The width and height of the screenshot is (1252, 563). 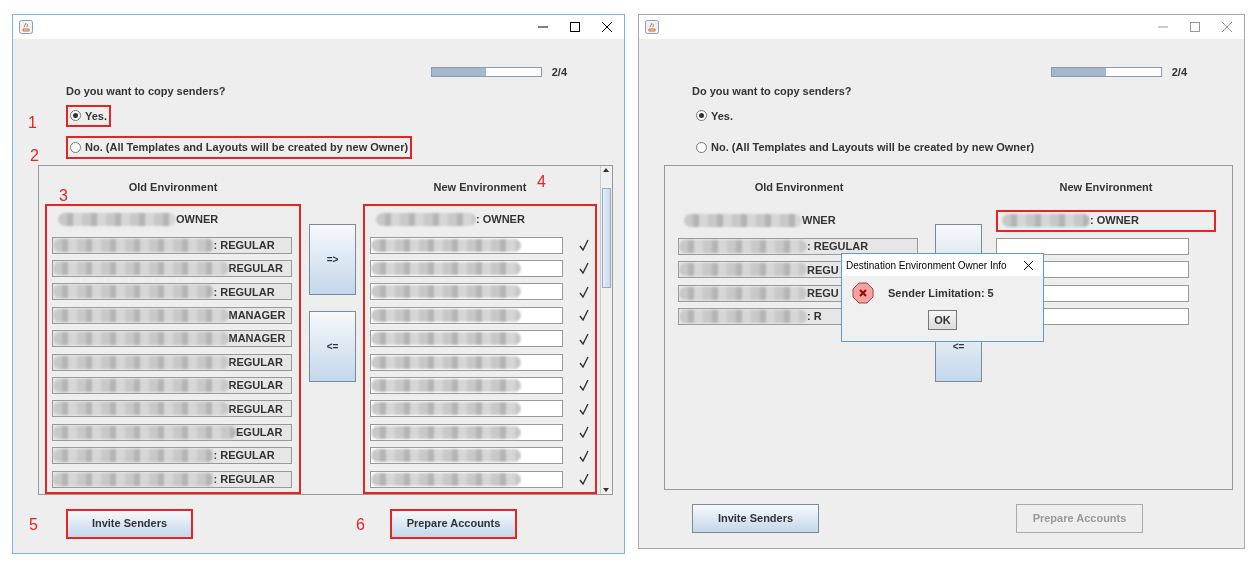 I want to click on dialog-message: Sender Limitation: 5, so click(x=941, y=293).